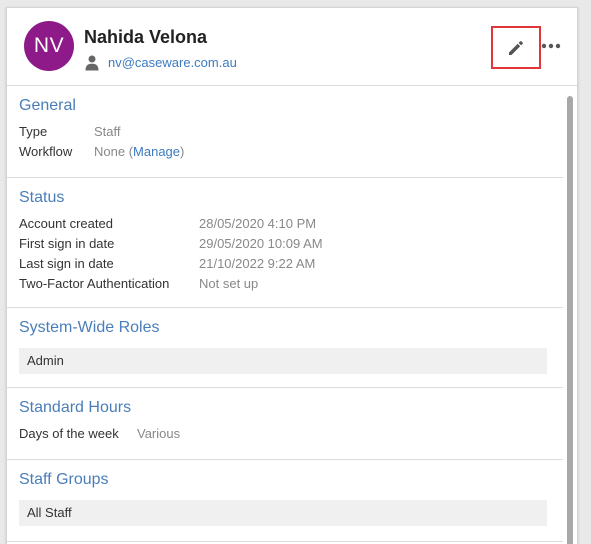 The image size is (591, 544). What do you see at coordinates (182, 151) in the screenshot?
I see `workflow-value-suffix: )` at bounding box center [182, 151].